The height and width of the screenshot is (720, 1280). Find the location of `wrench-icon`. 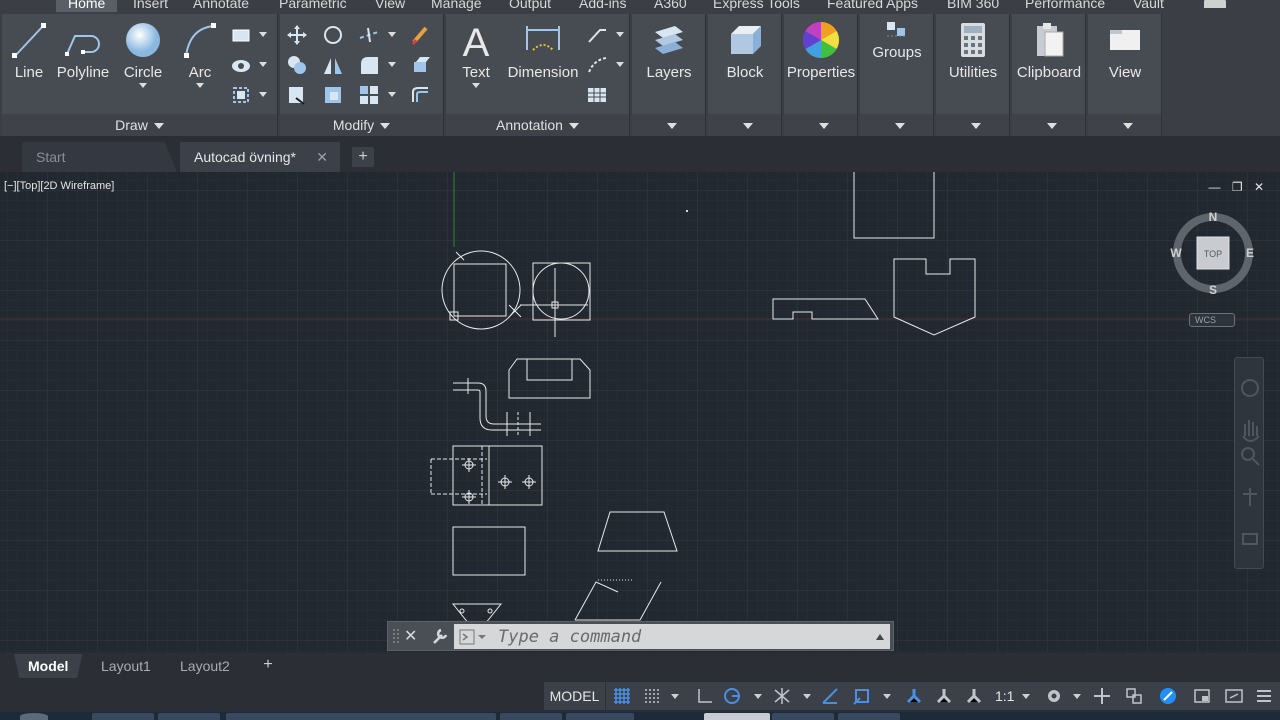

wrench-icon is located at coordinates (440, 636).